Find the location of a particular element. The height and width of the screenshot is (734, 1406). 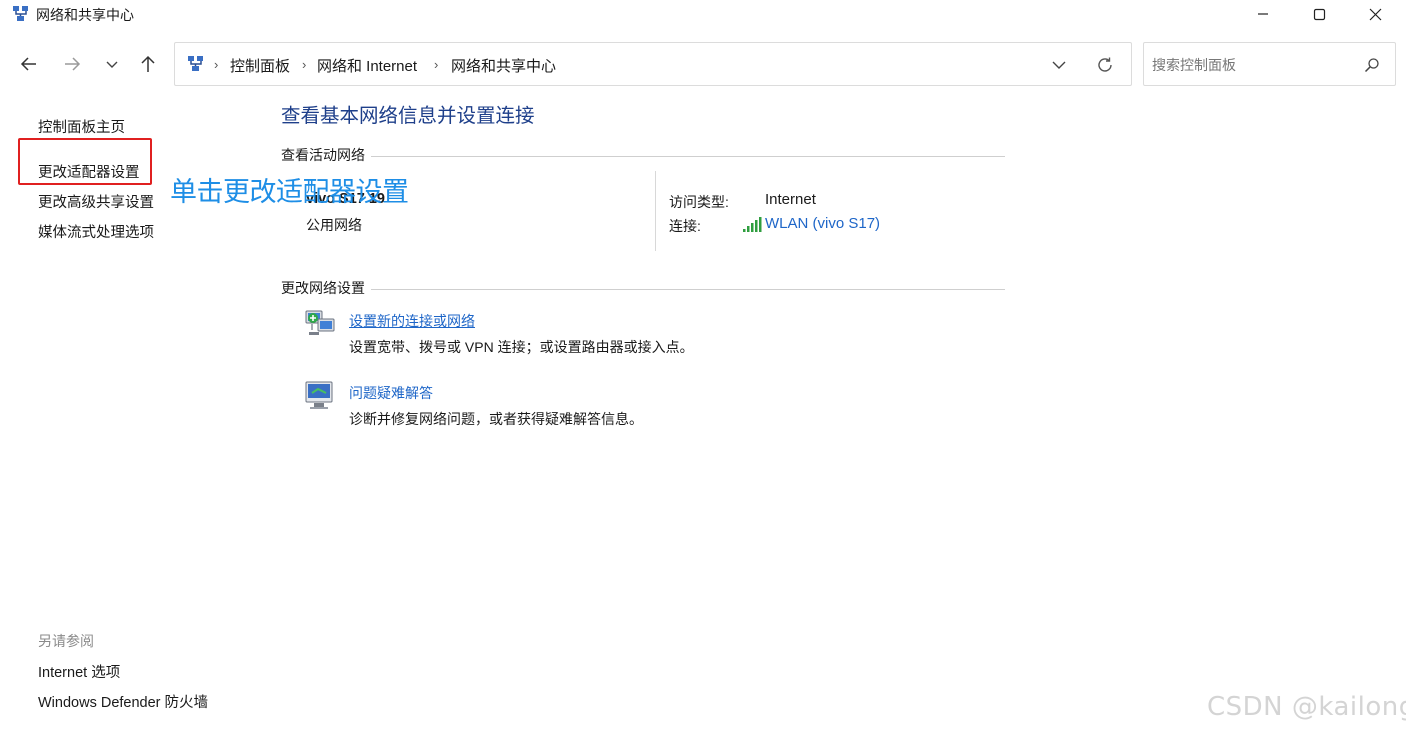

see-also-windows-defender-firewall: Windows Defender 防火墙 is located at coordinates (123, 701).